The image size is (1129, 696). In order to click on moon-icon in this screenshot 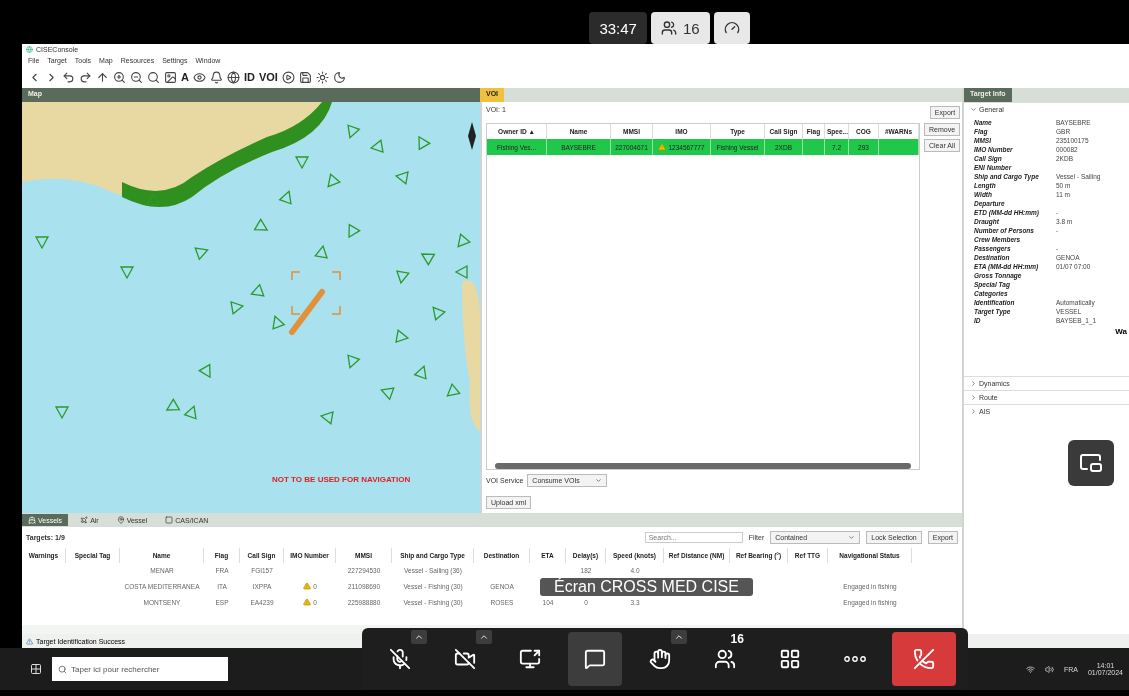, I will do `click(339, 77)`.